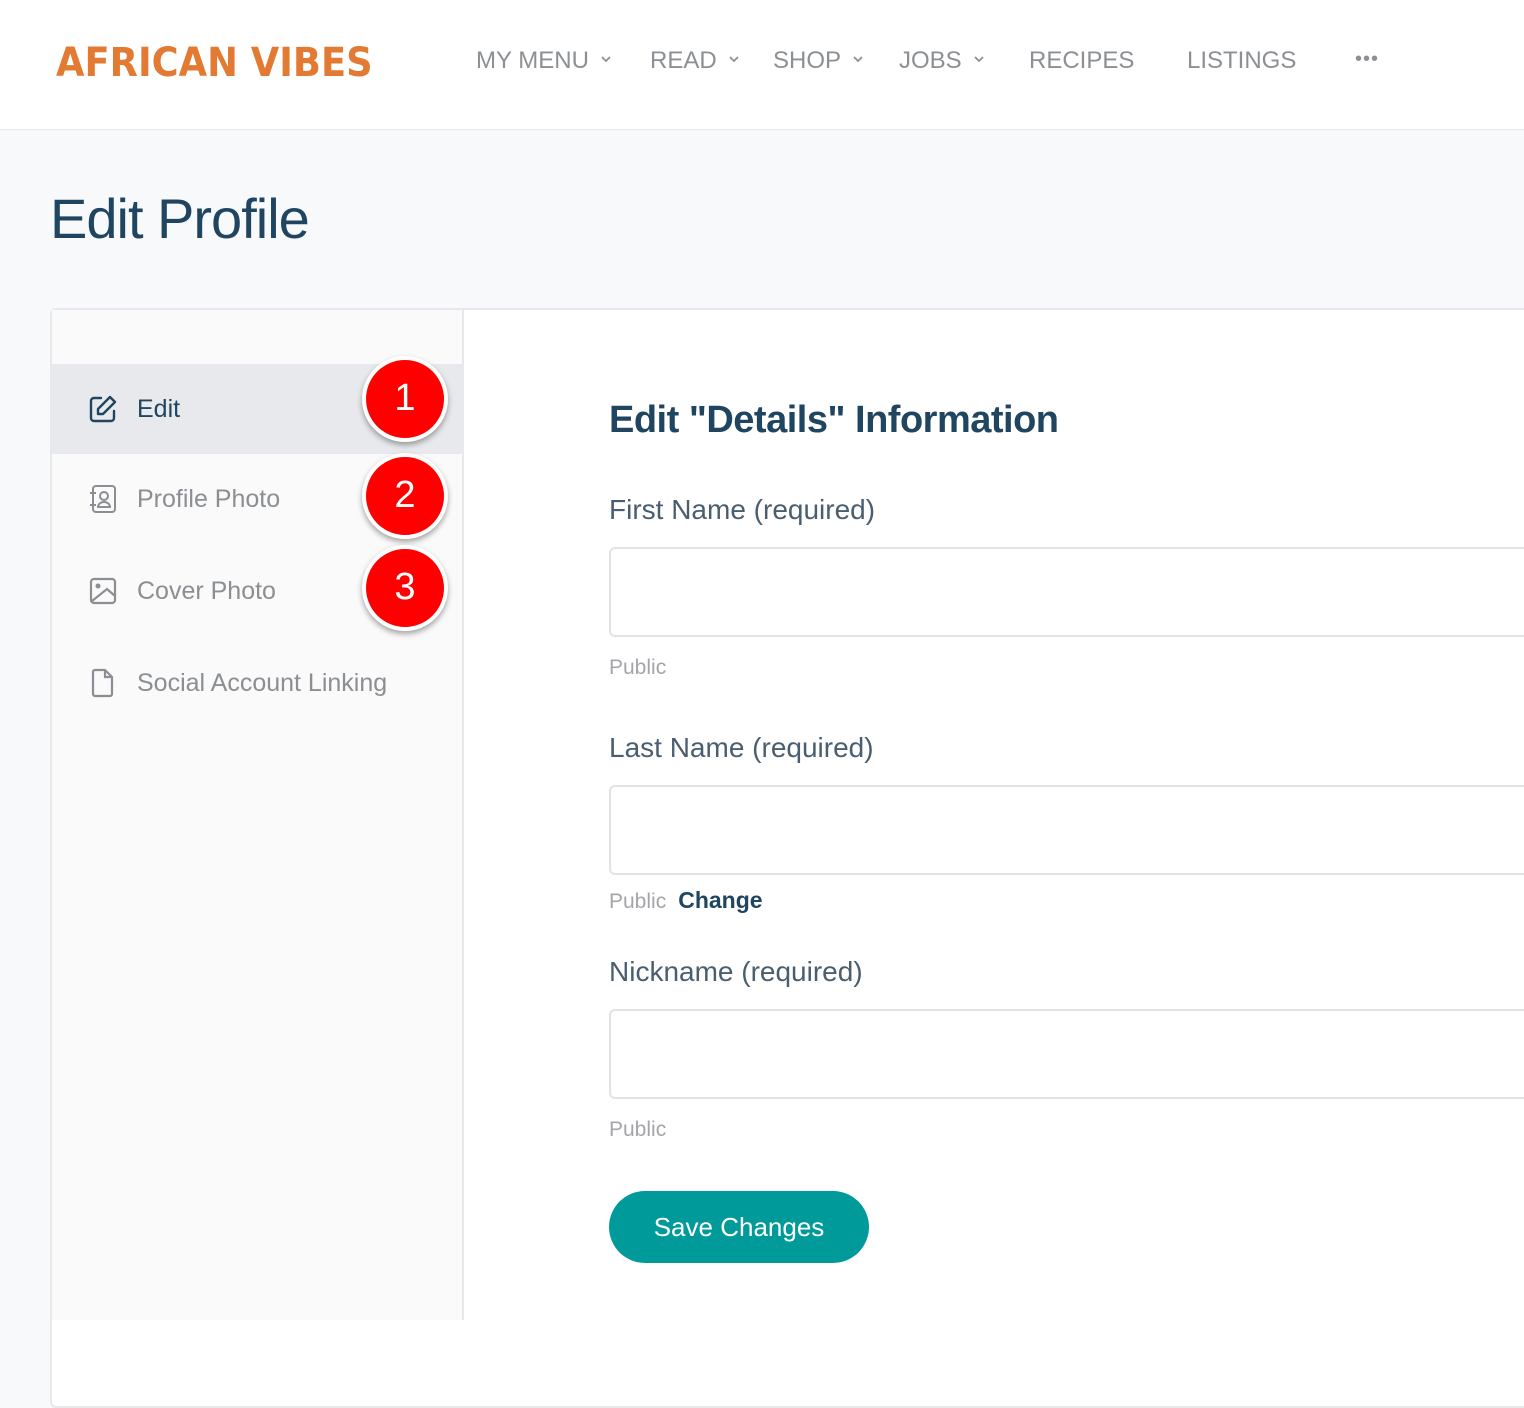 The image size is (1524, 1408). I want to click on nav-label: LISTINGS, so click(1242, 60).